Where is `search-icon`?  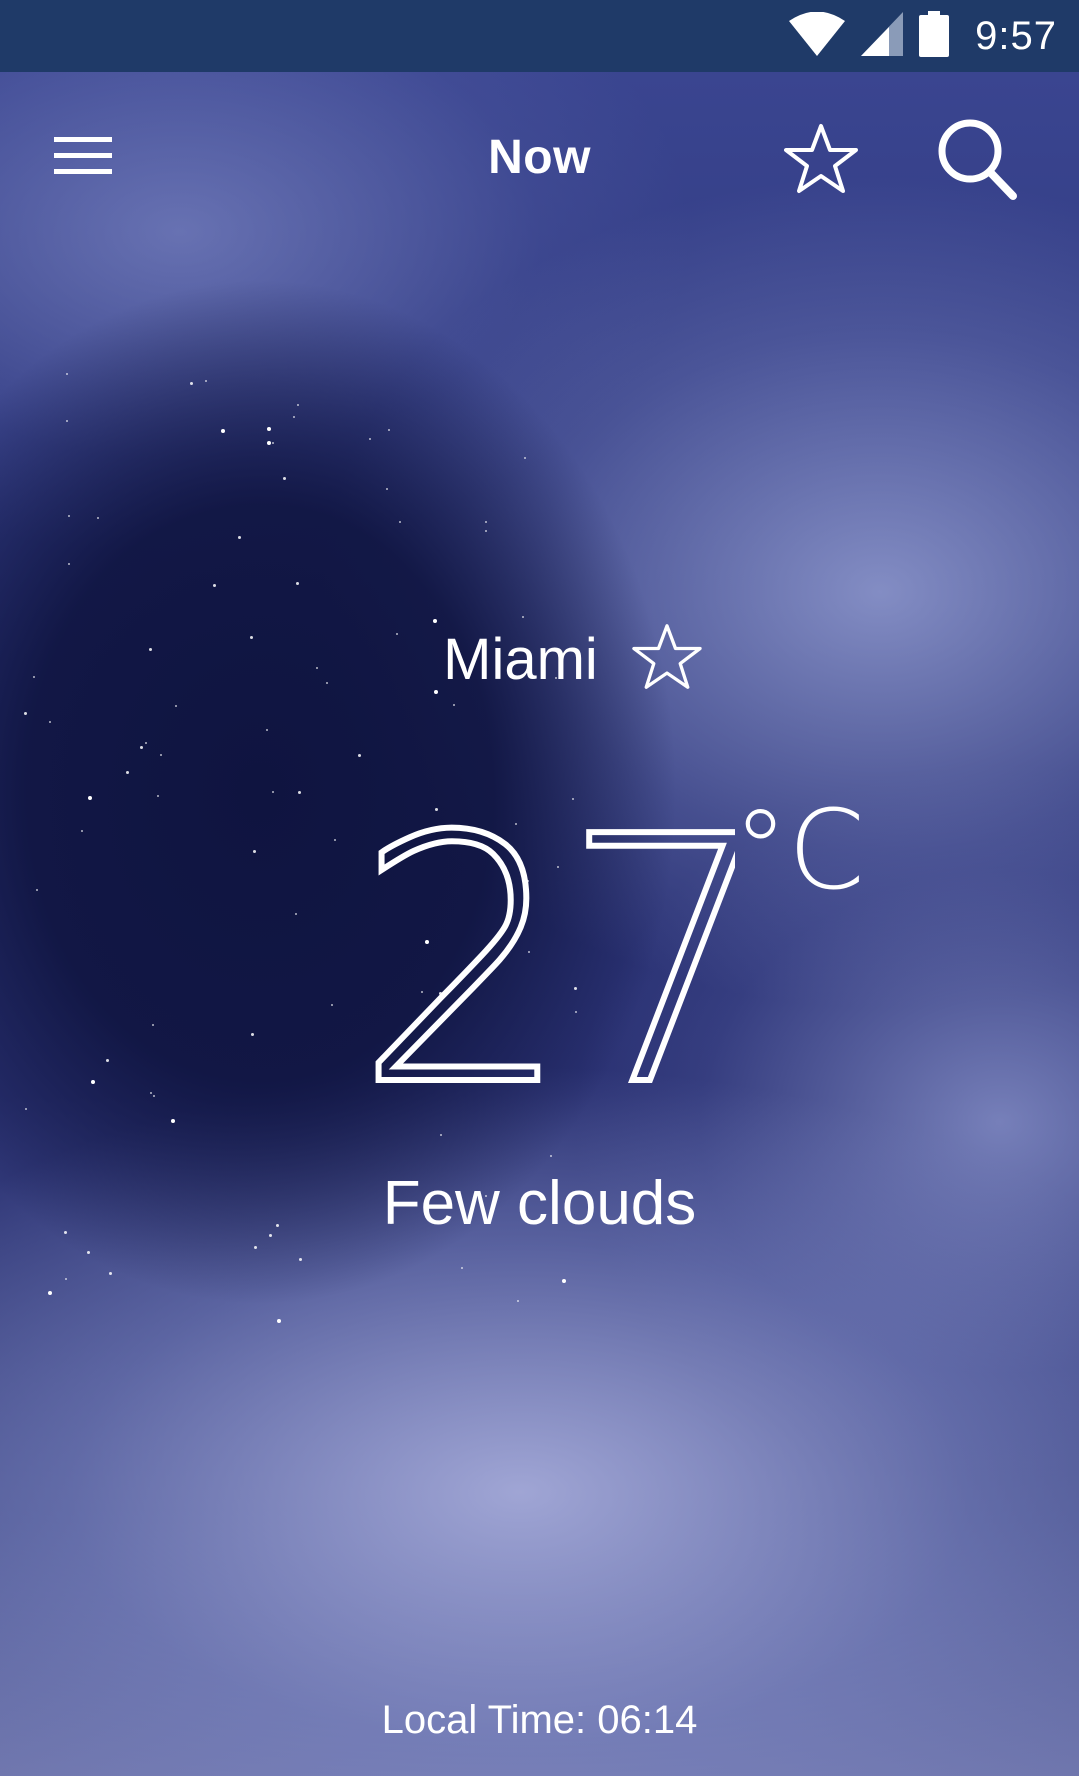 search-icon is located at coordinates (978, 162).